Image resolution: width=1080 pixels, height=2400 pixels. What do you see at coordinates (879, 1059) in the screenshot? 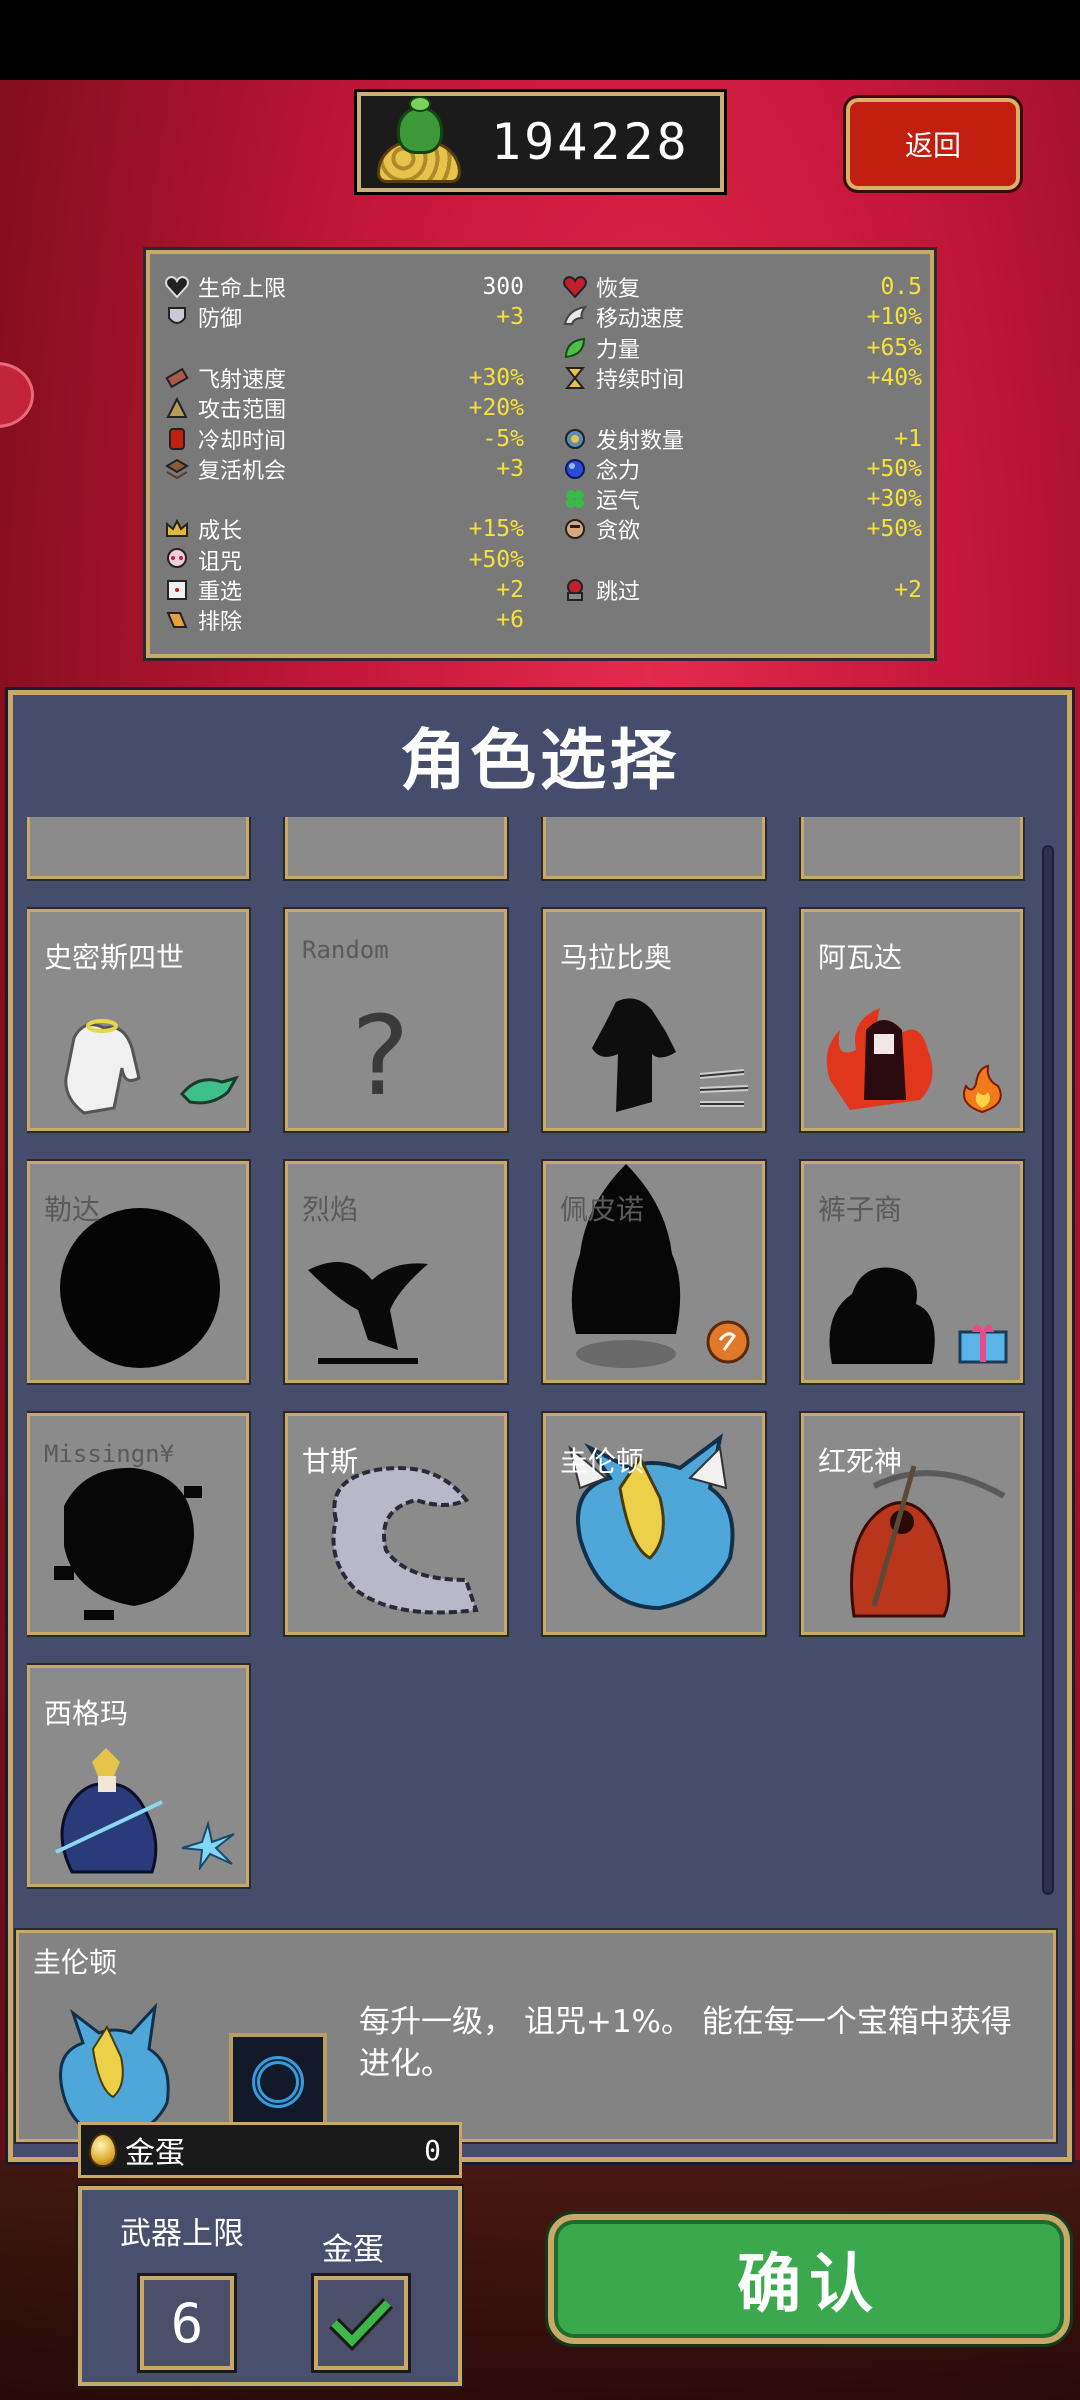
I see `flame-mage-sprite-icon` at bounding box center [879, 1059].